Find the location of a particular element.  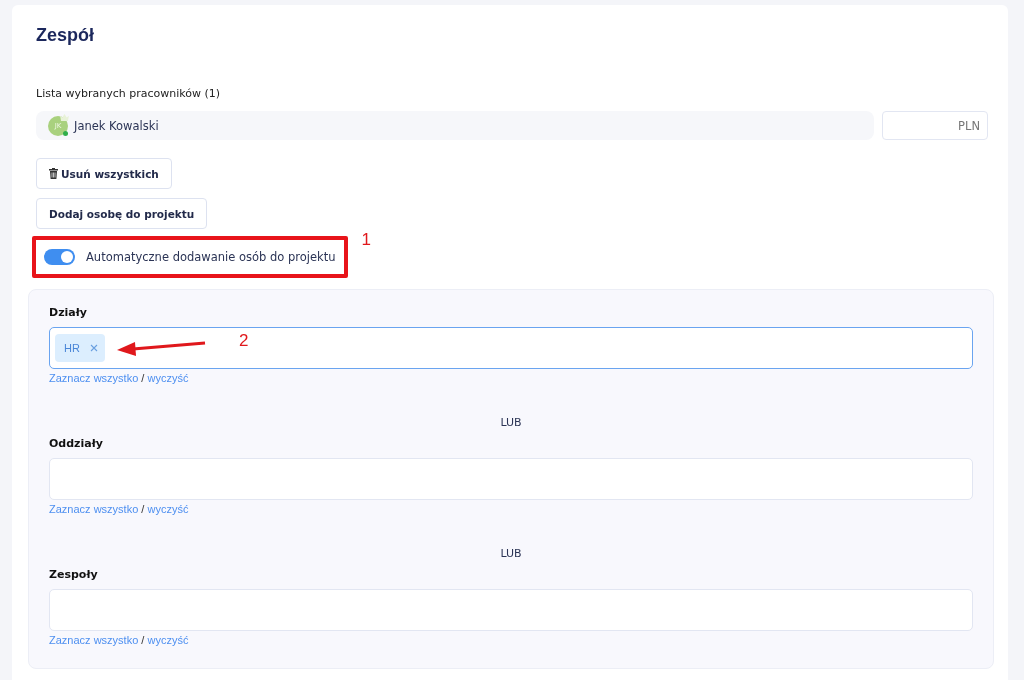

employee-name: Janek Kowalski is located at coordinates (116, 125).